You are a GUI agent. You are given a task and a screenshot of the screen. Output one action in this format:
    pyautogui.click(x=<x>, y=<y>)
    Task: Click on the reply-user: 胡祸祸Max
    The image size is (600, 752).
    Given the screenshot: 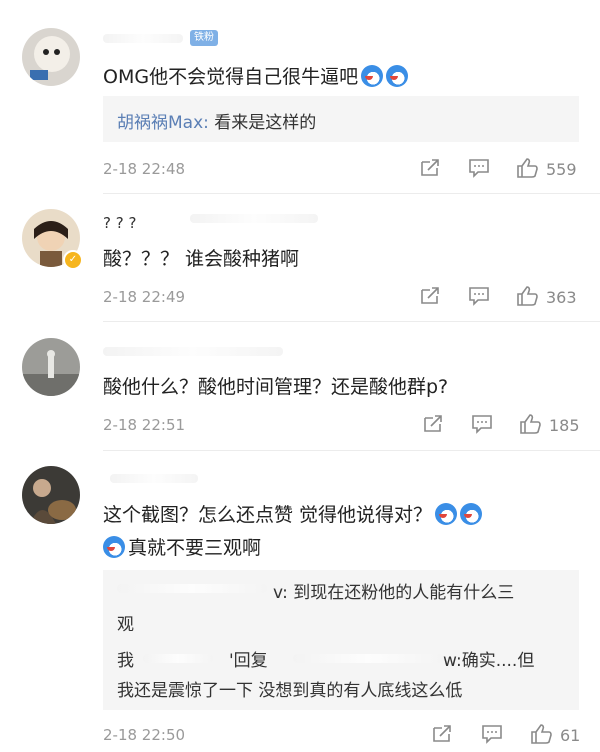 What is the action you would take?
    pyautogui.click(x=160, y=123)
    